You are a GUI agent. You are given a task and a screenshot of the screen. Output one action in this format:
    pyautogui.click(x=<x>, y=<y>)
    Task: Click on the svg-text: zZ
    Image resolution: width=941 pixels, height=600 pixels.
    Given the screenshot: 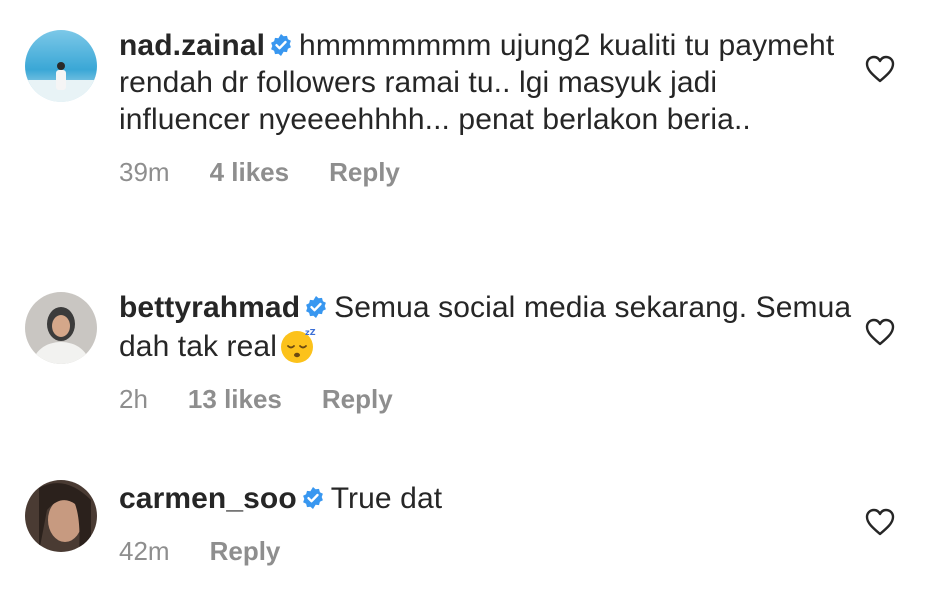 What is the action you would take?
    pyautogui.click(x=310, y=332)
    